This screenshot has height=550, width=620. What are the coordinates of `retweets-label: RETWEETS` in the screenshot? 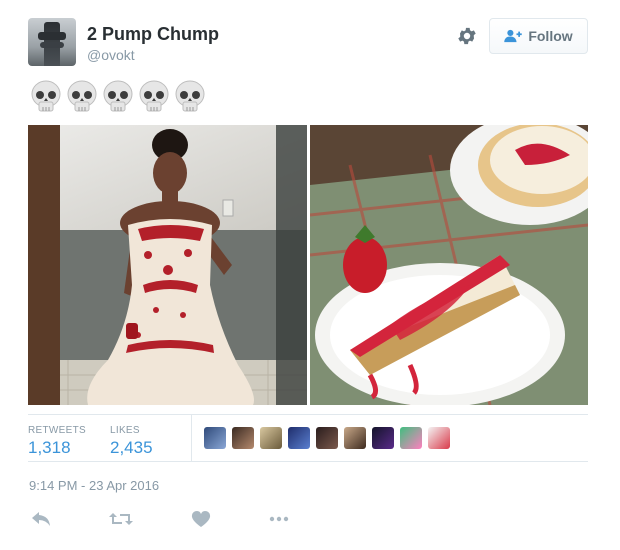 It's located at (57, 430).